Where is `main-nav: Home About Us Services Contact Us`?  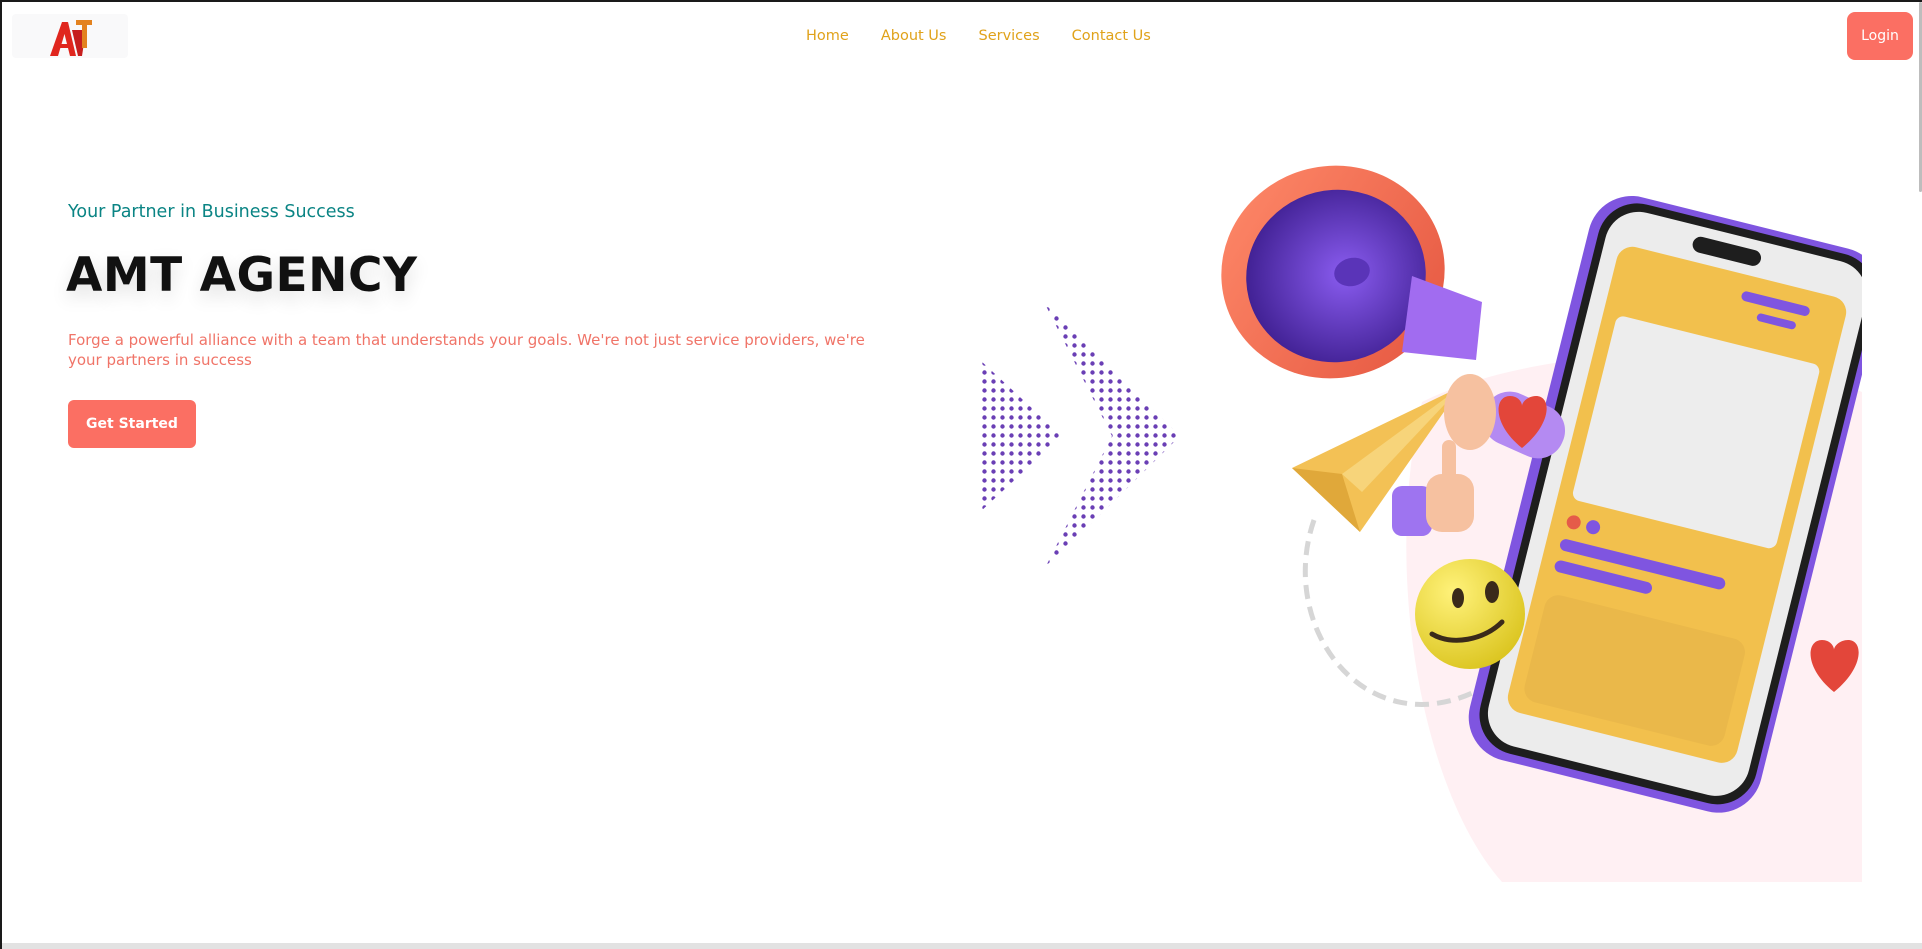
main-nav: Home About Us Services Contact Us is located at coordinates (978, 36).